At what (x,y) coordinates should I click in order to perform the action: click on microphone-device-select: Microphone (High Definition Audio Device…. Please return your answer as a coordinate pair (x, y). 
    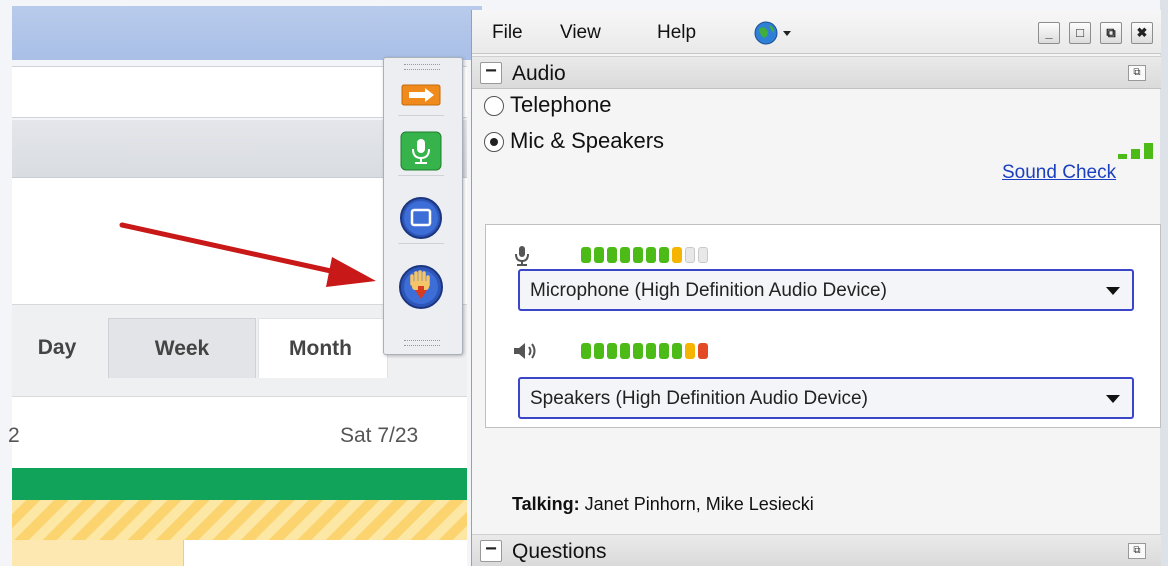
    Looking at the image, I should click on (826, 290).